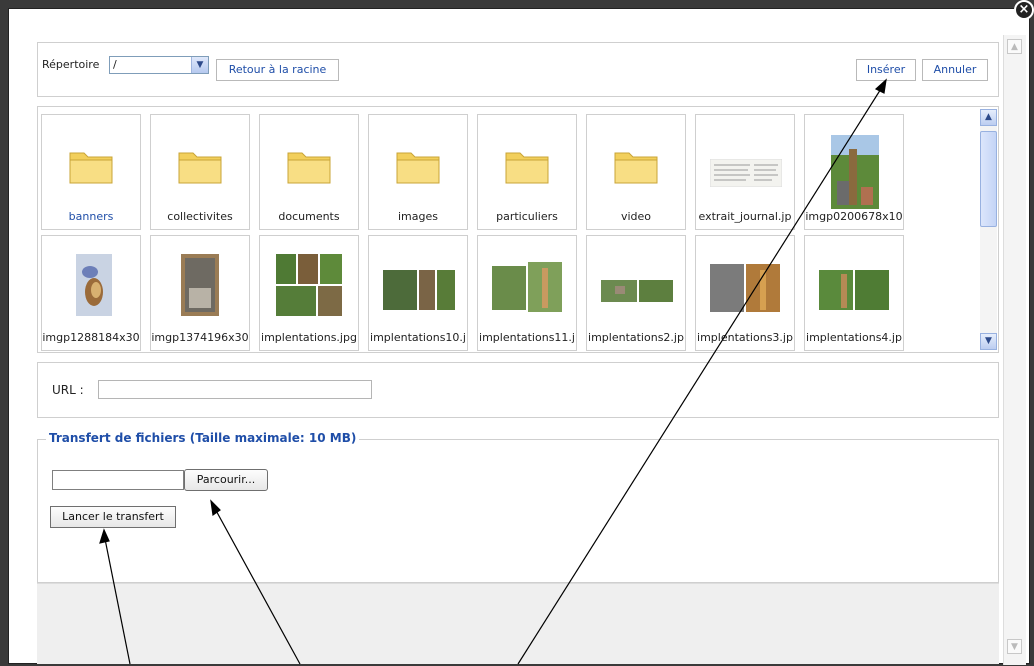  I want to click on document-thumbnail, so click(746, 173).